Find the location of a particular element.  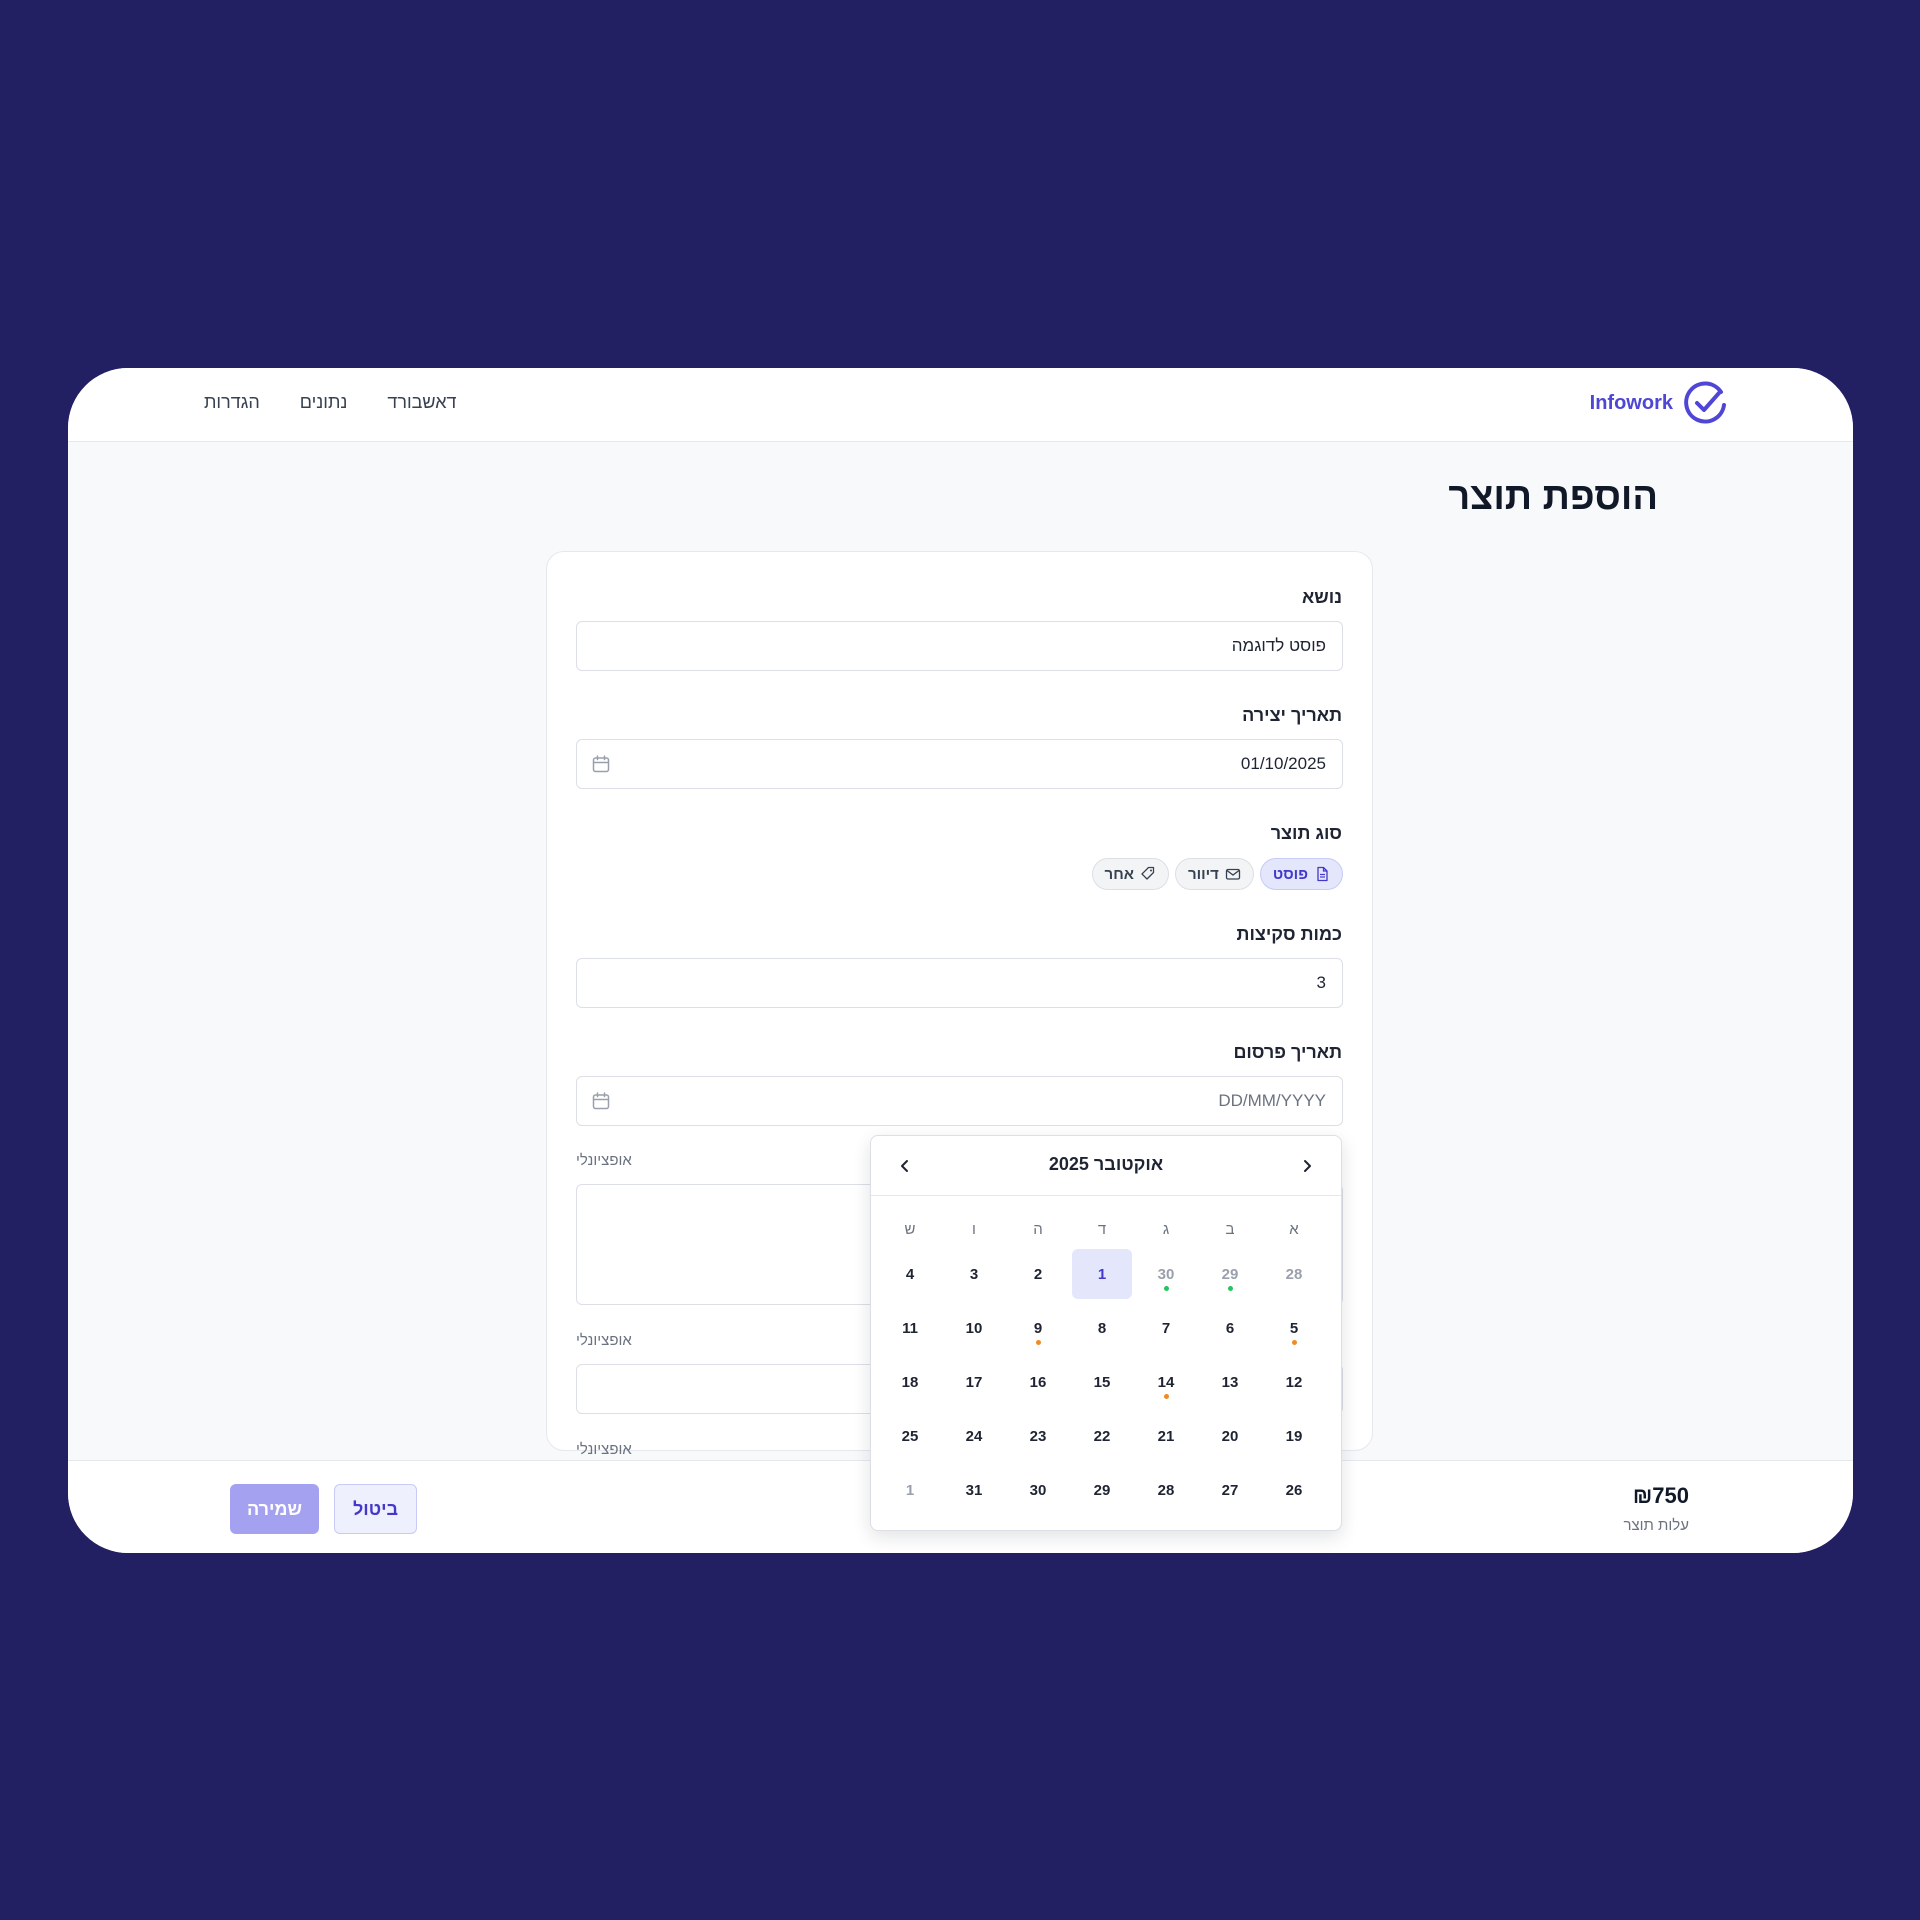

calendar-day-number: 6 is located at coordinates (1230, 1328).